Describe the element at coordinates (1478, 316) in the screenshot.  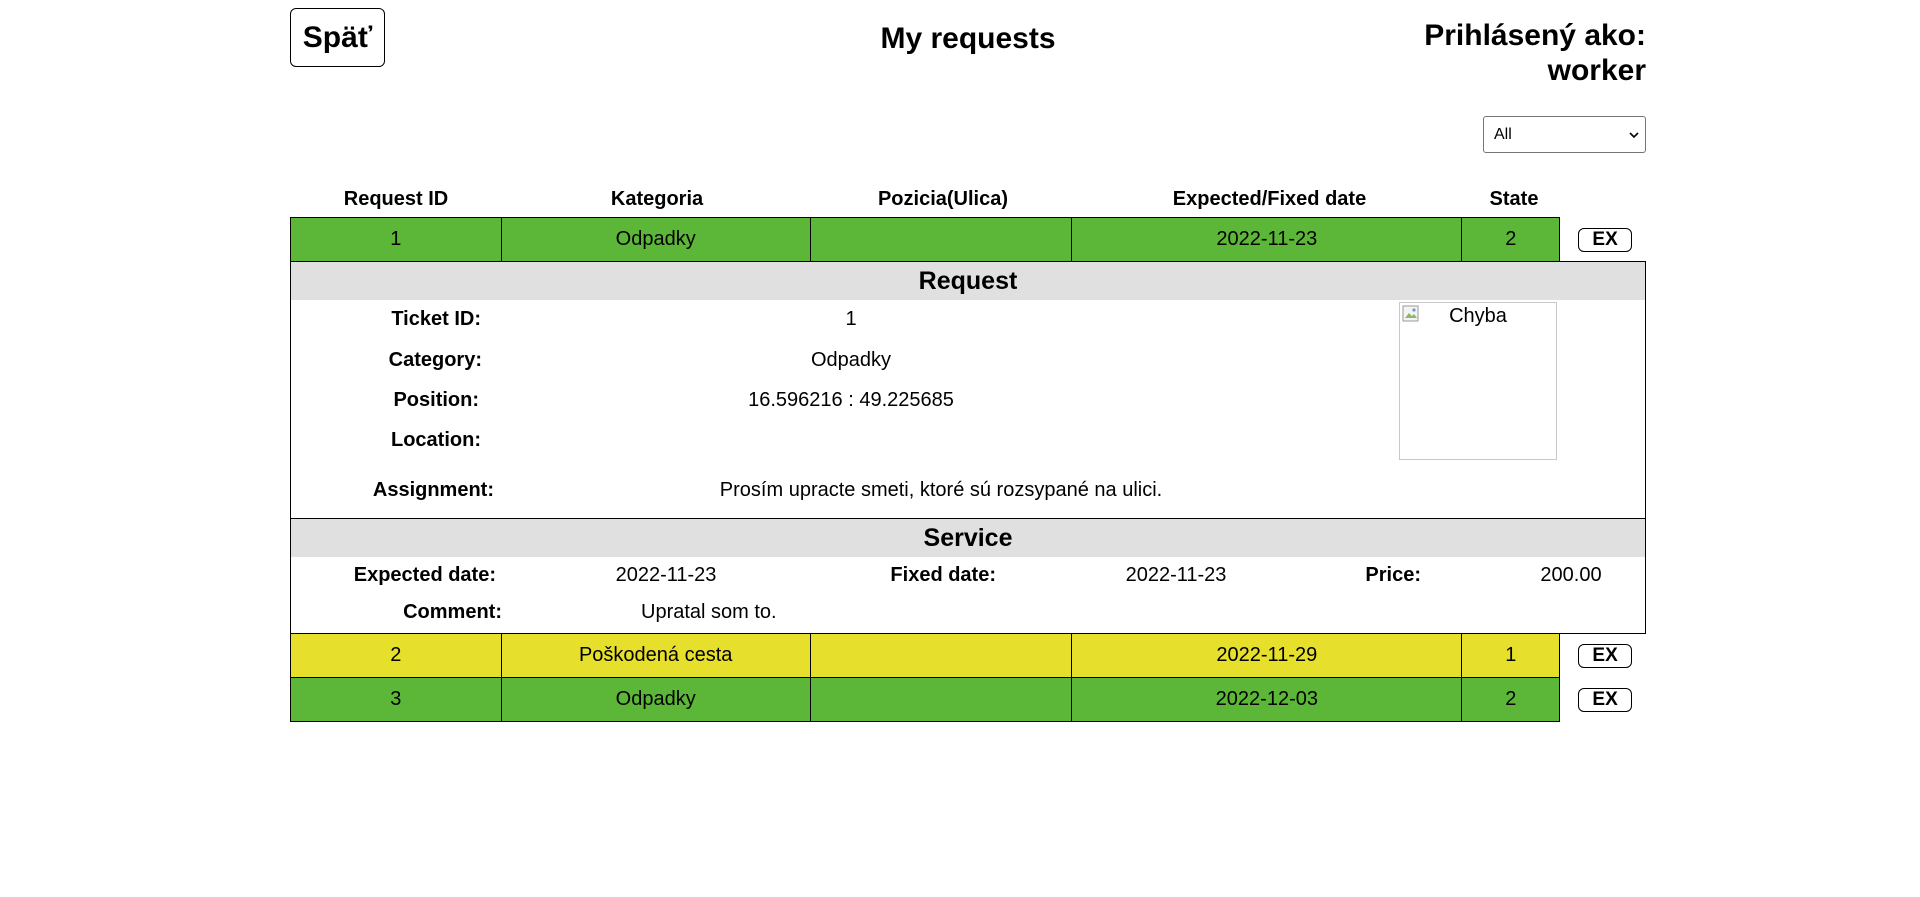
I see `photo-alt-text: Chyba` at that location.